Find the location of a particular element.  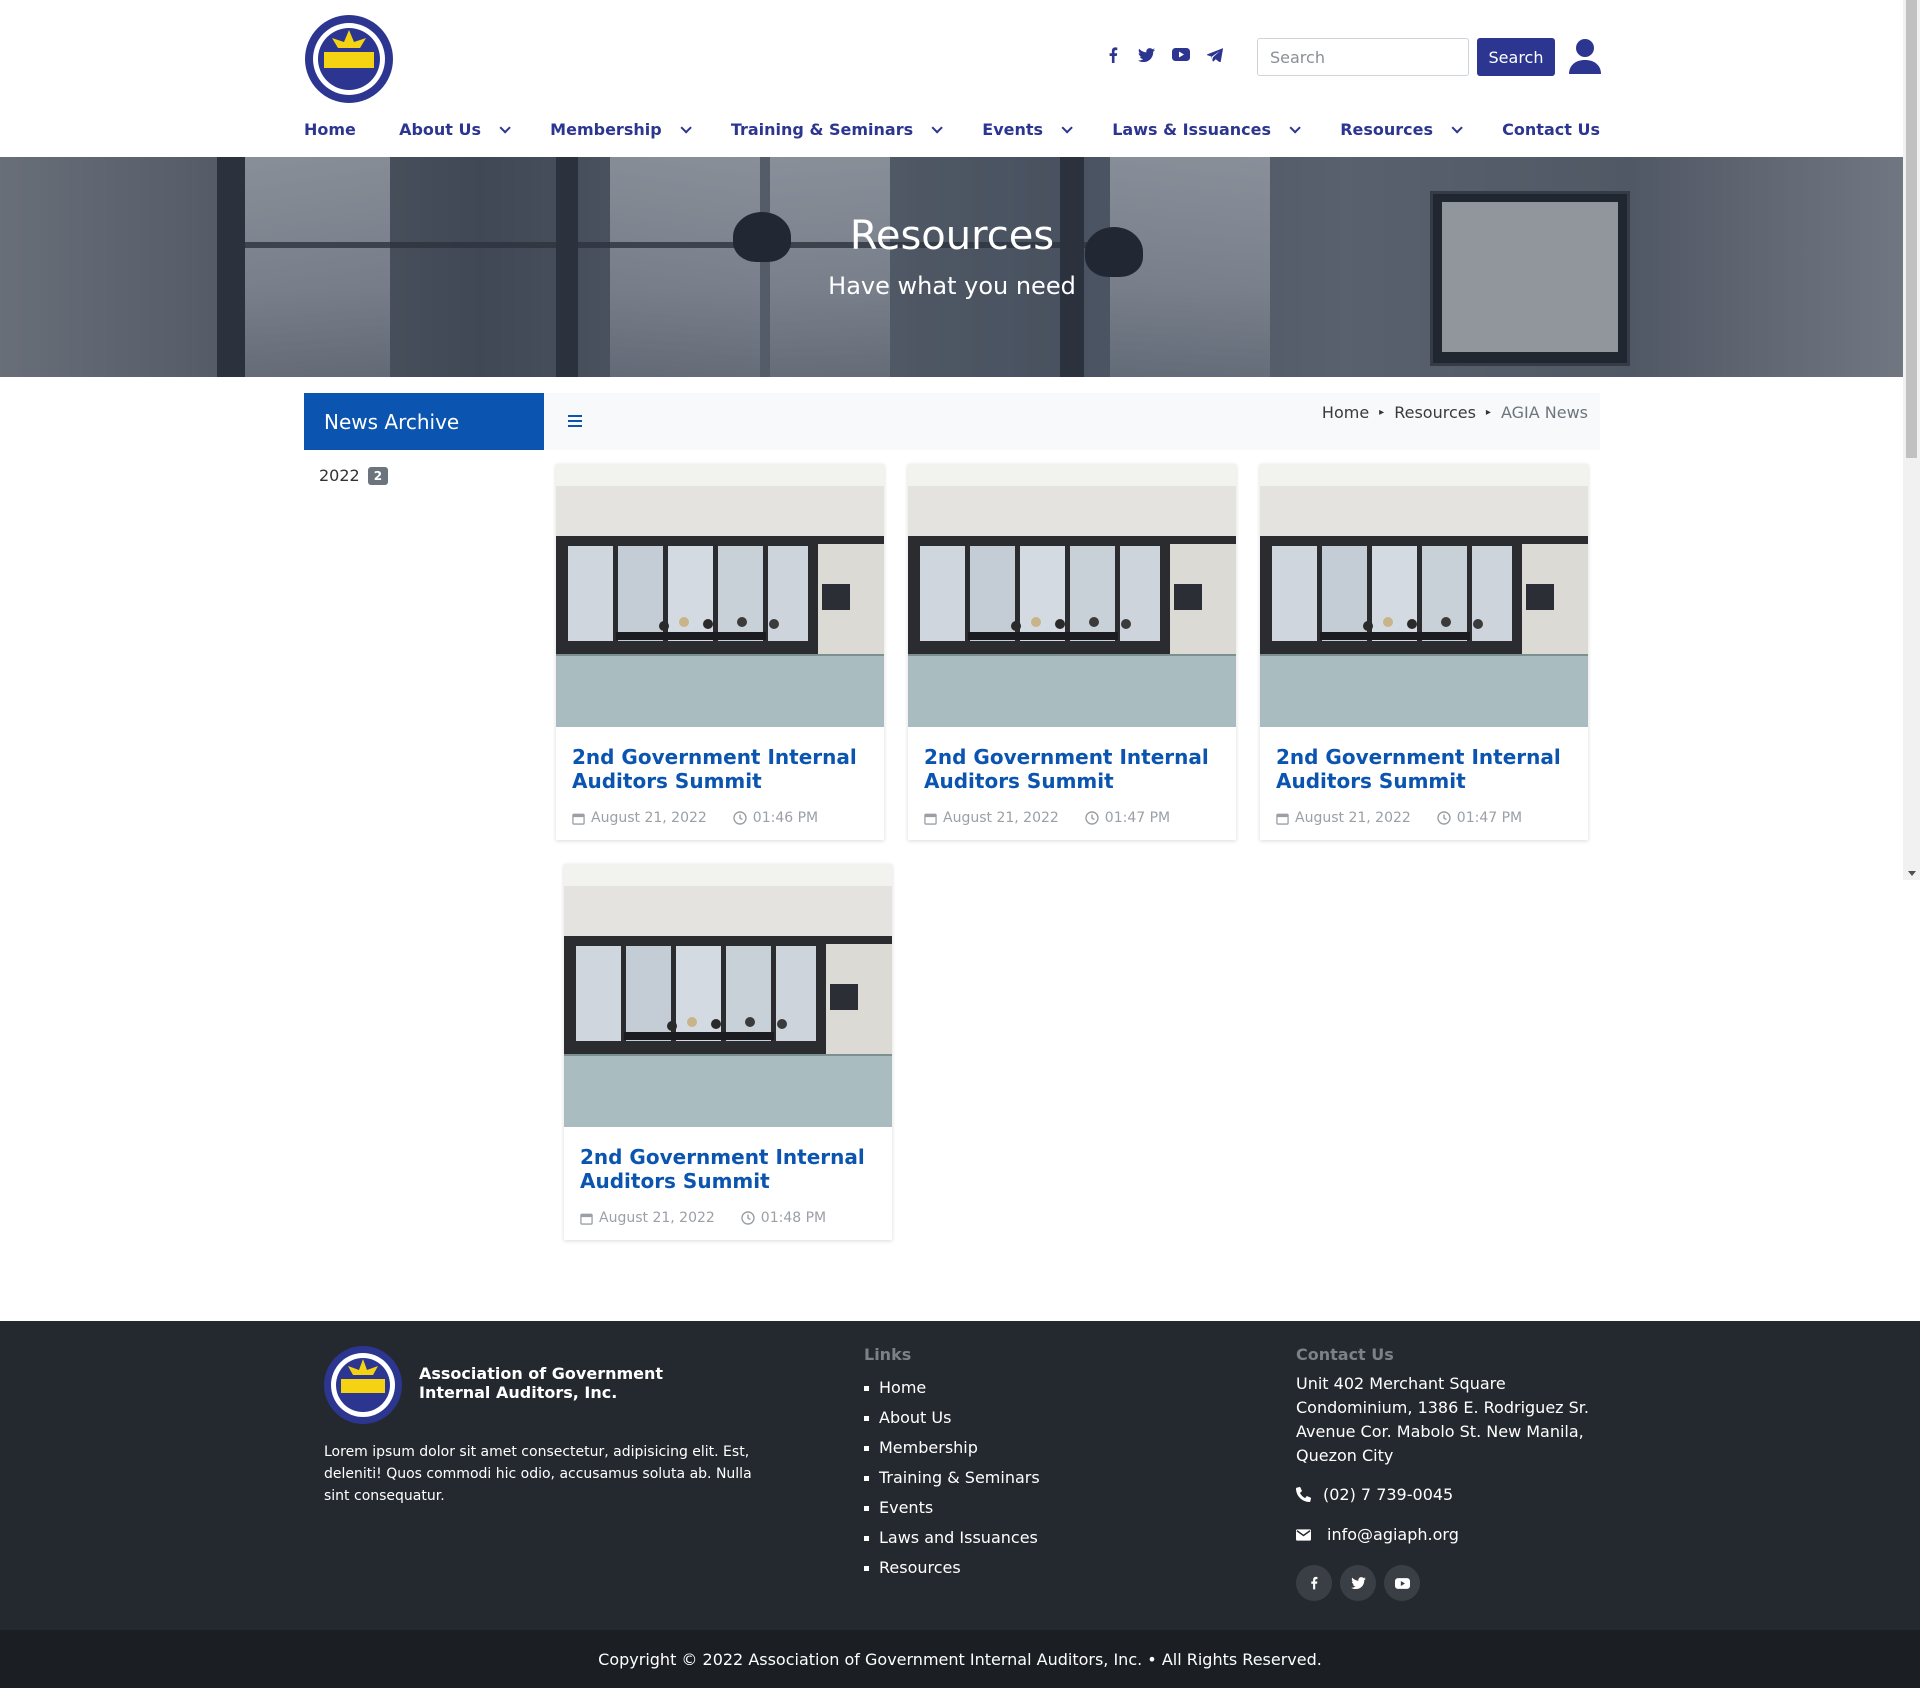

footer-contact-heading: Contact Us is located at coordinates (1345, 1354).